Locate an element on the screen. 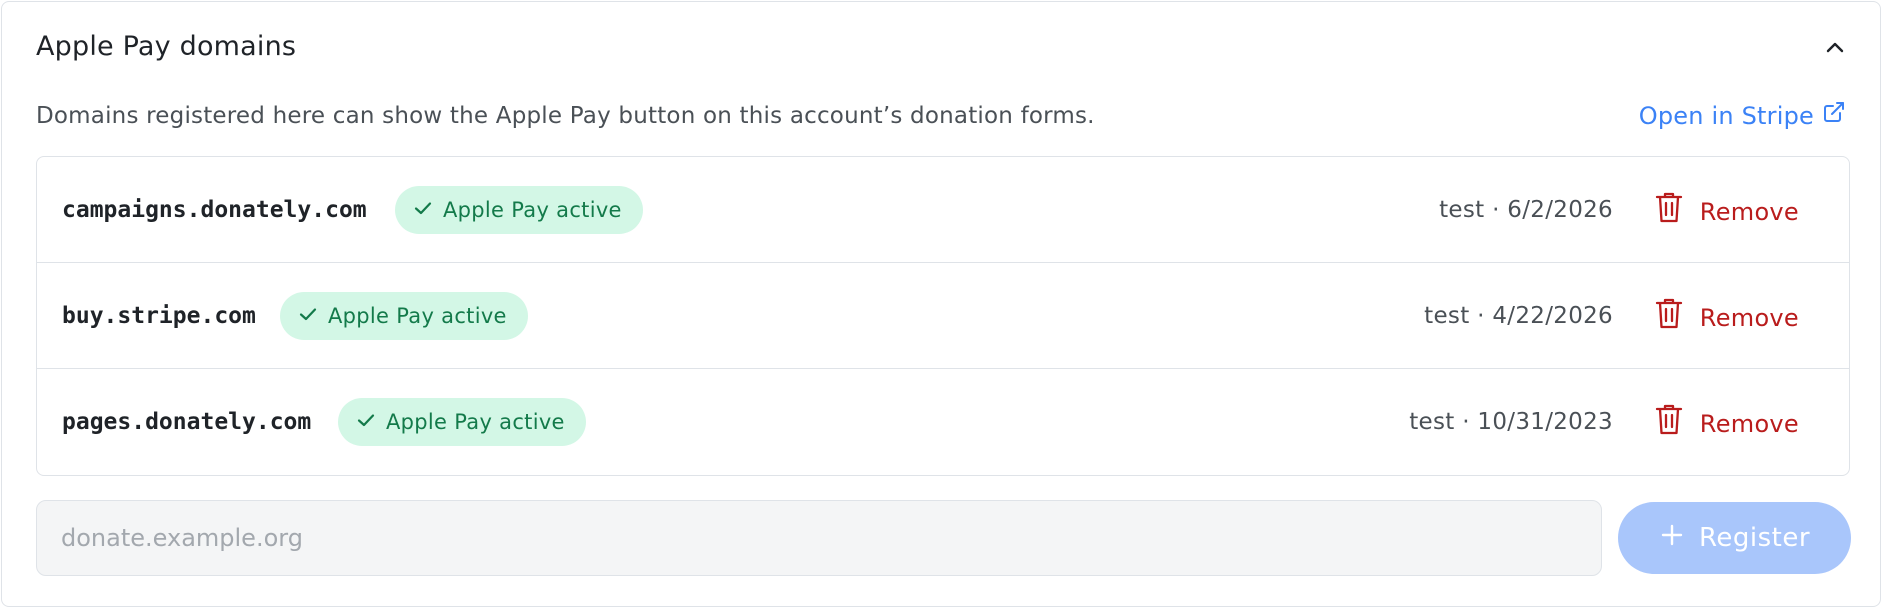 The image size is (1884, 610). section-title: Apple Pay domains is located at coordinates (166, 46).